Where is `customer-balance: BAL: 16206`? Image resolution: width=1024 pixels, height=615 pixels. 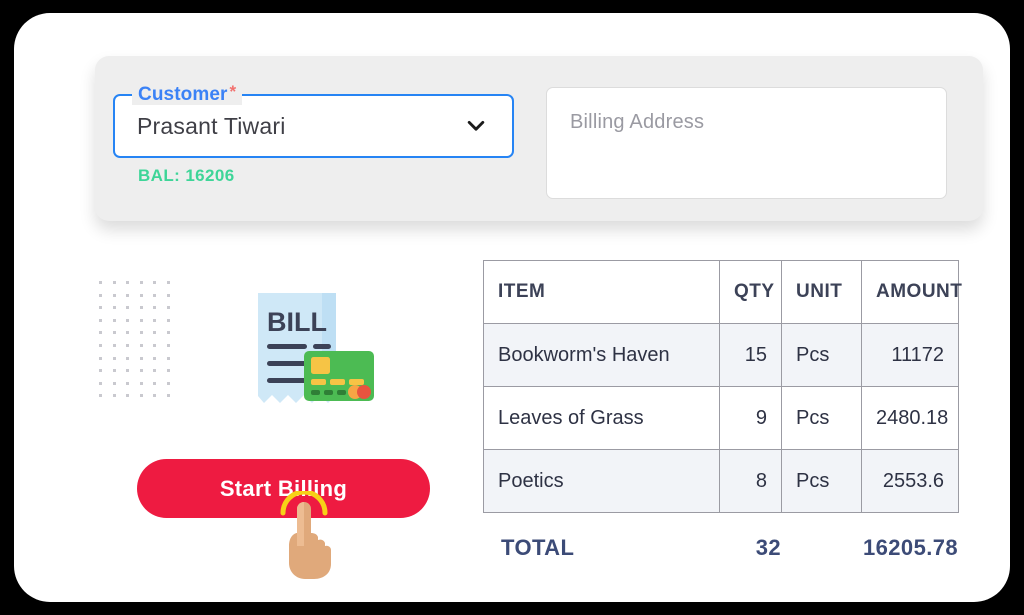
customer-balance: BAL: 16206 is located at coordinates (186, 175).